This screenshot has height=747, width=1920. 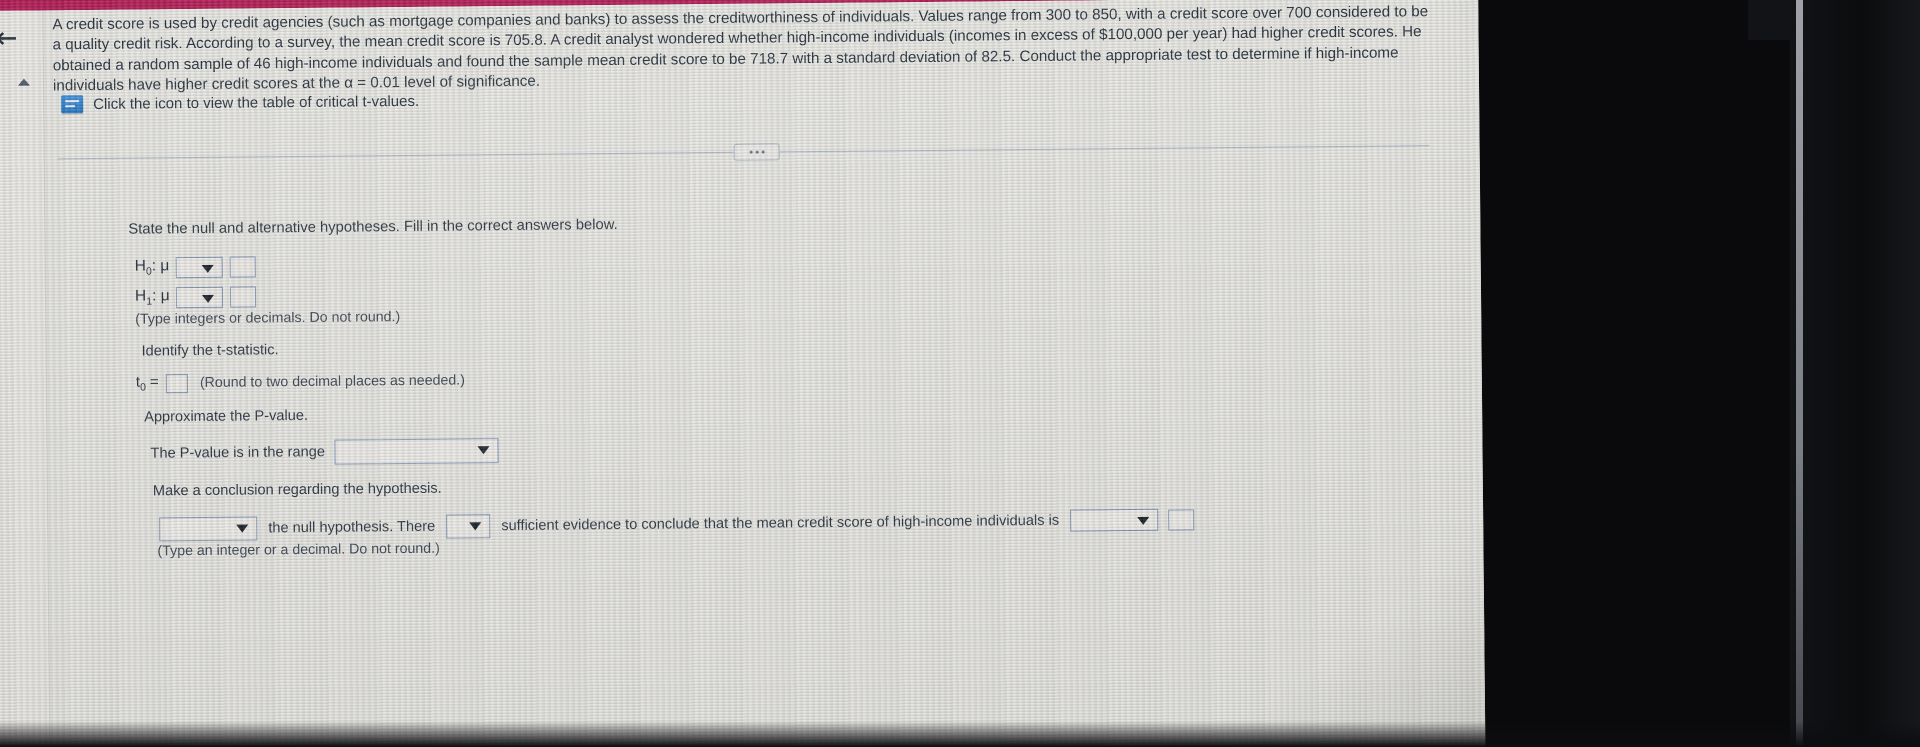 I want to click on t-round-note: (Round to two decimal places as needed.), so click(x=332, y=381).